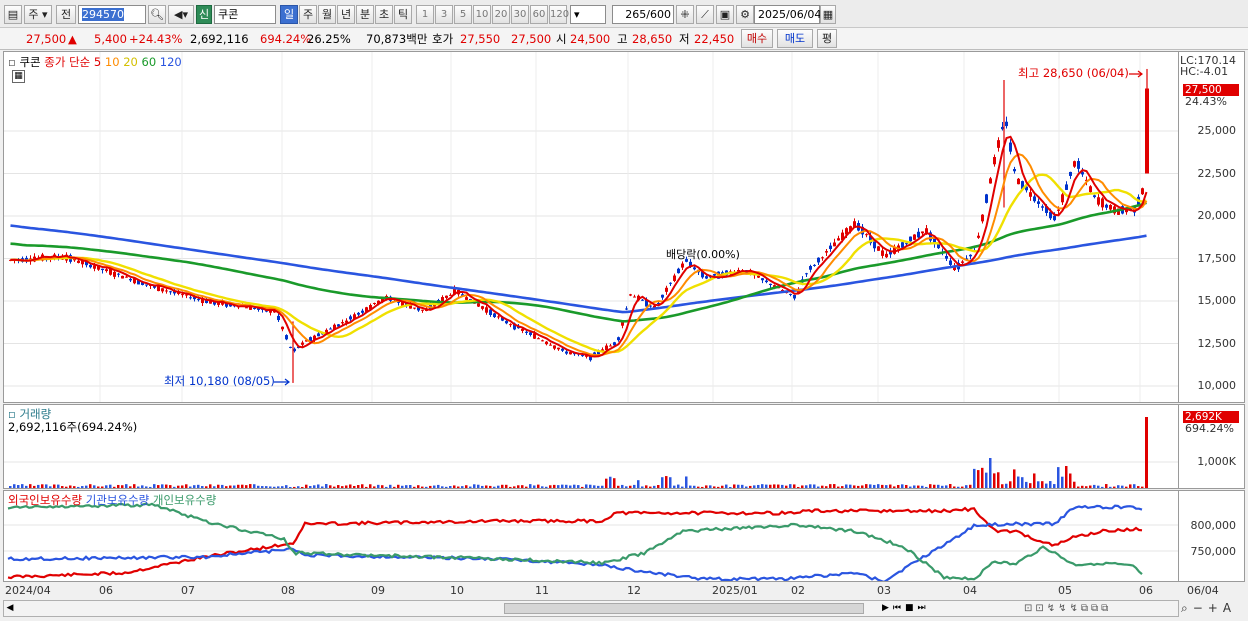  Describe the element at coordinates (463, 14) in the screenshot. I see `interval-tab: 5` at that location.